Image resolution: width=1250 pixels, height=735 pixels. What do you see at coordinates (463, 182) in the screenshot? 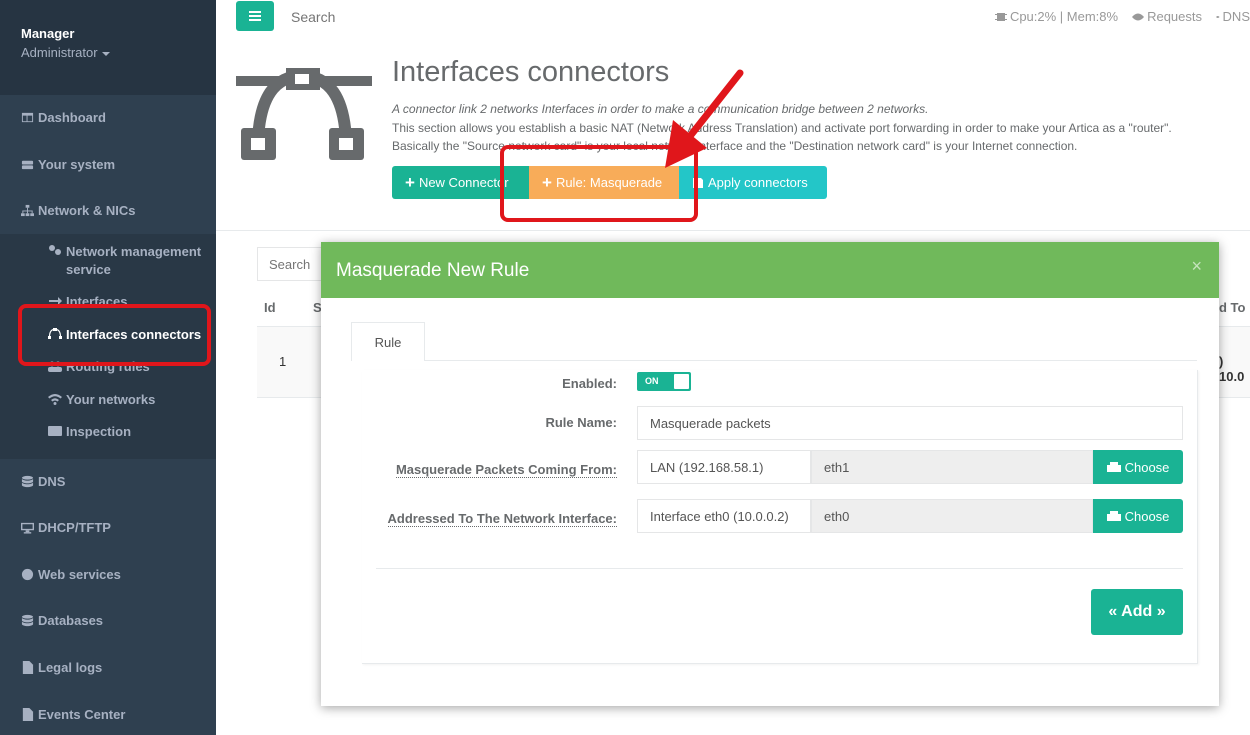
I see `new-connector-label: New Connector` at bounding box center [463, 182].